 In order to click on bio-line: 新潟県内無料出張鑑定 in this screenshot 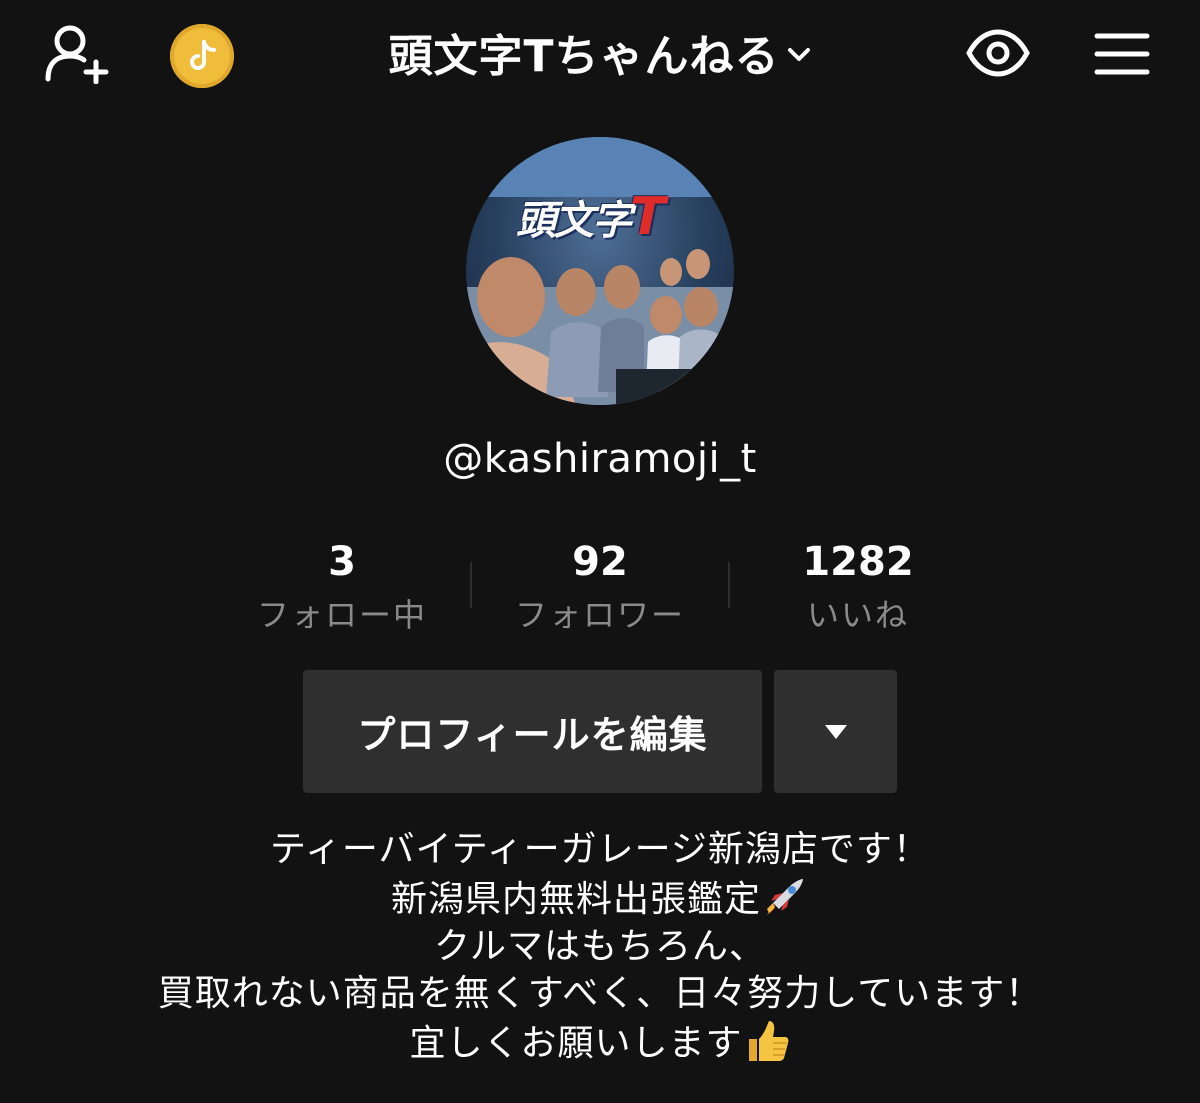, I will do `click(600, 898)`.